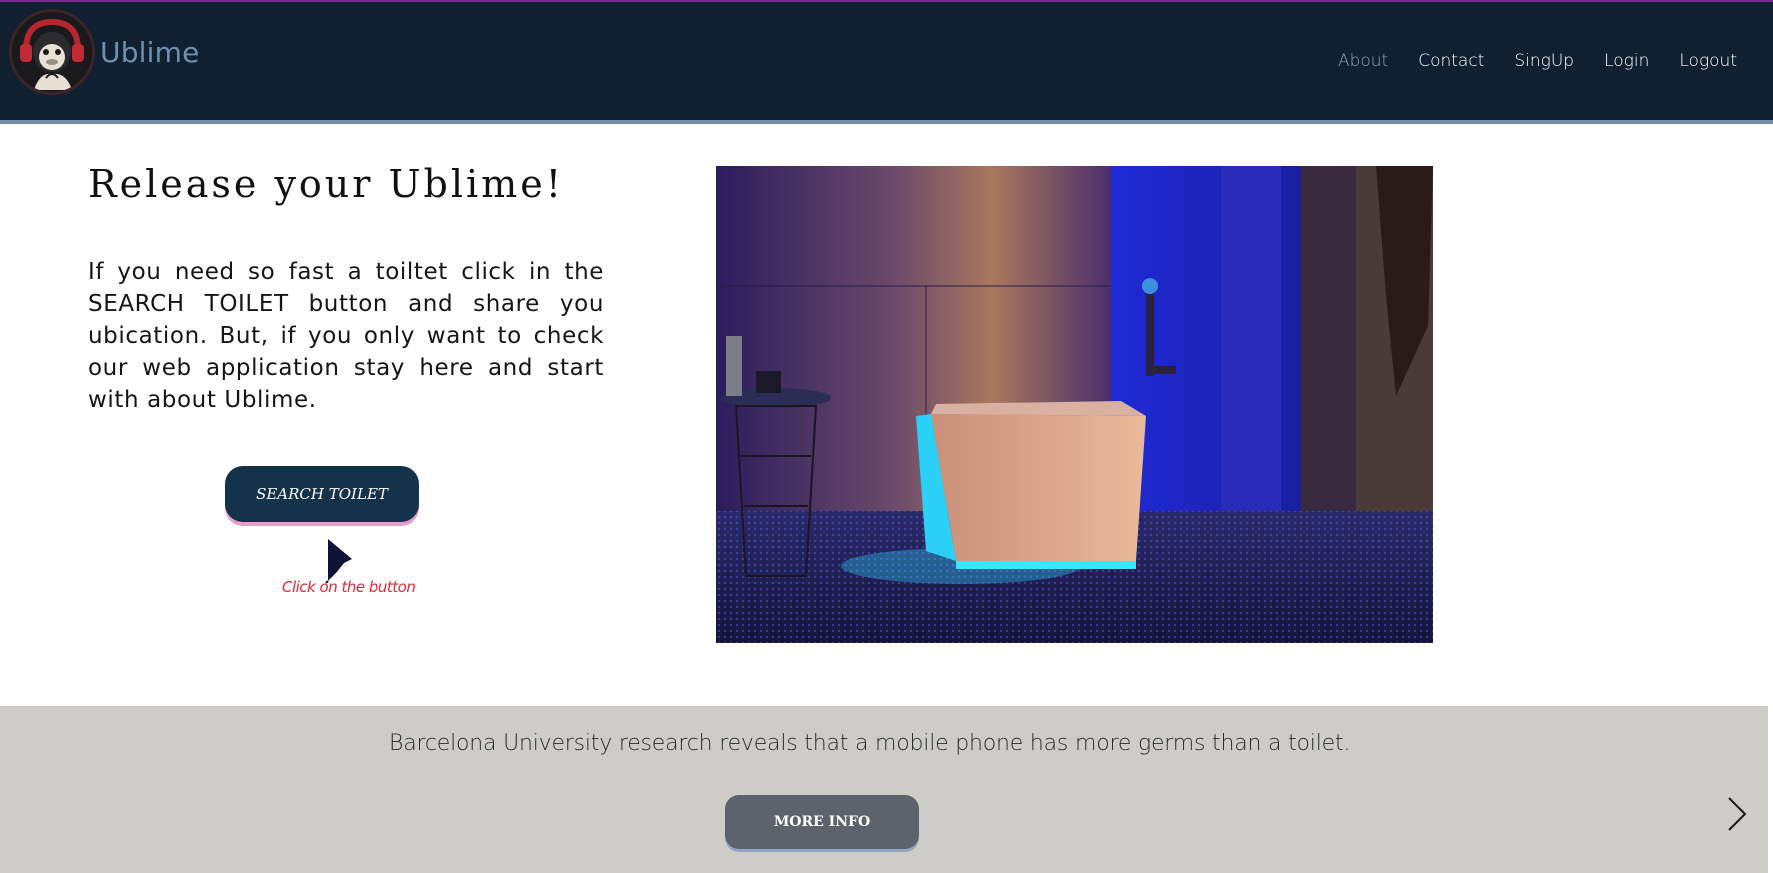 The image size is (1773, 873). What do you see at coordinates (1626, 61) in the screenshot?
I see `nav-login: Login` at bounding box center [1626, 61].